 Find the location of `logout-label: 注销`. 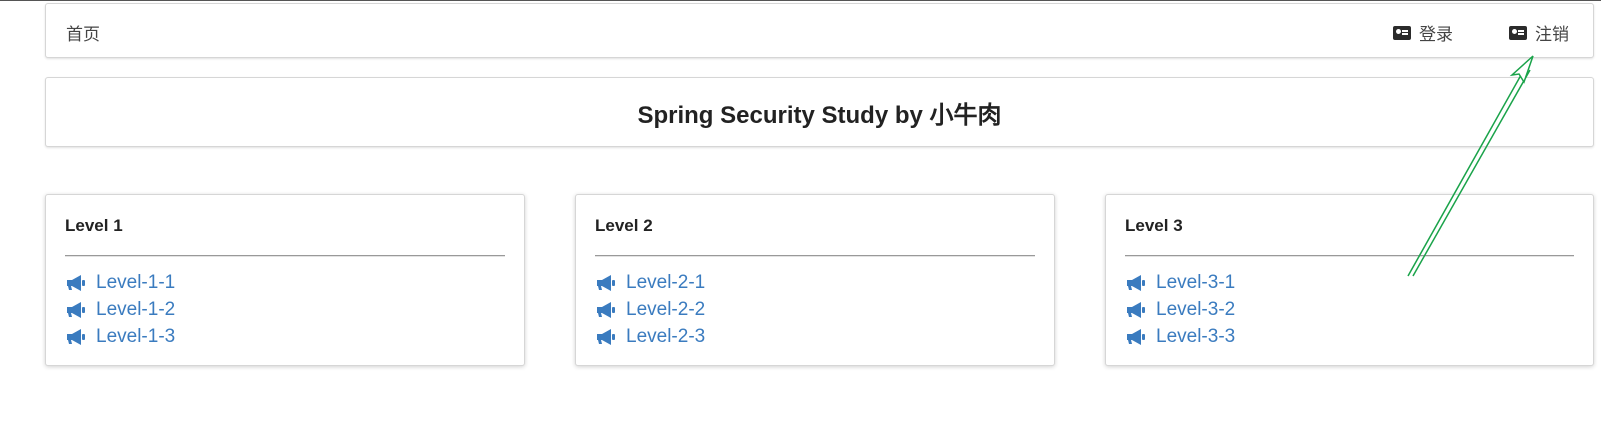

logout-label: 注销 is located at coordinates (1552, 35).